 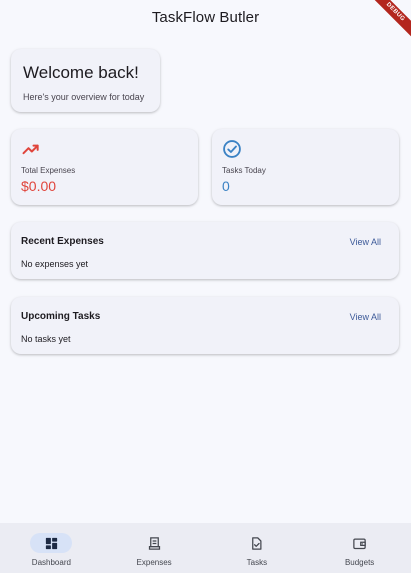 I want to click on upcoming-tasks-title: Upcoming Tasks, so click(x=61, y=316).